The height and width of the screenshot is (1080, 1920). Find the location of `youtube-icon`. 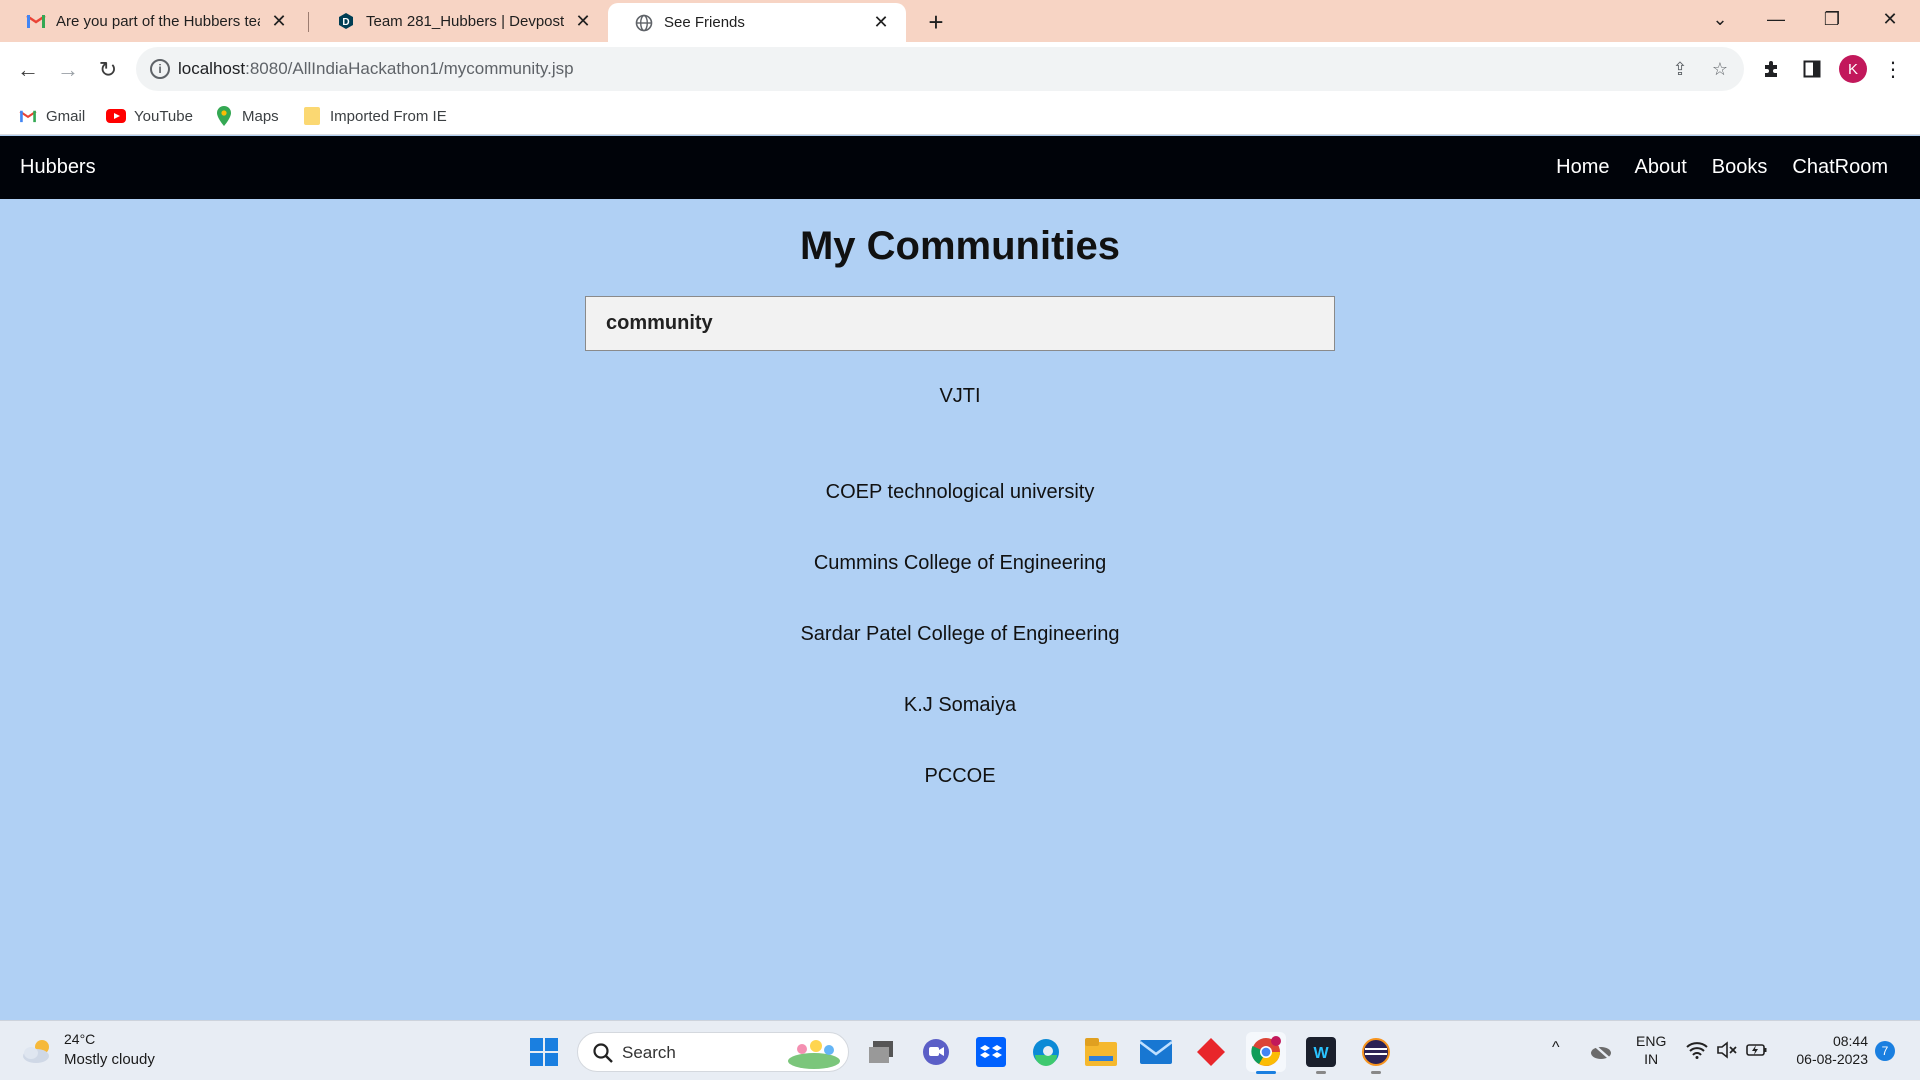

youtube-icon is located at coordinates (116, 116).